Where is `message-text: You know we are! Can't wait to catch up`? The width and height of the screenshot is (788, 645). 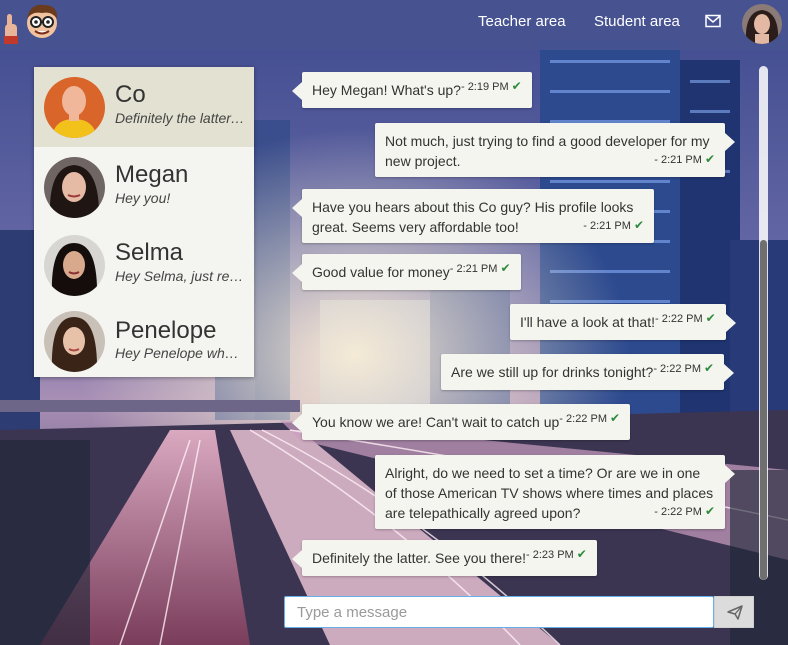
message-text: You know we are! Can't wait to catch up is located at coordinates (436, 422).